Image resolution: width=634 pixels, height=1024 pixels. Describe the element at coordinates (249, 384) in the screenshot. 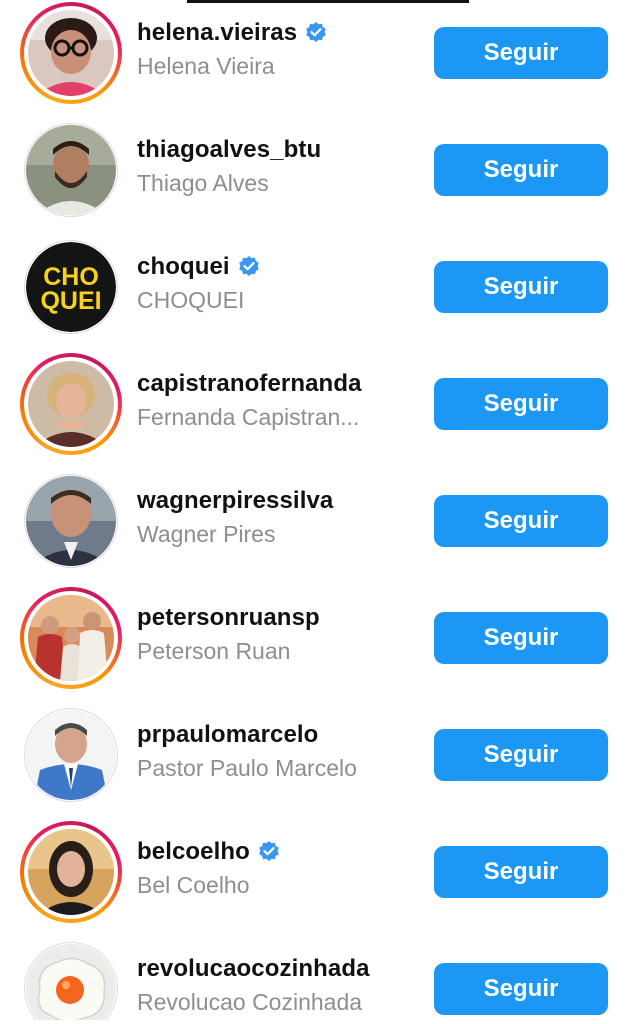

I see `username: capistranofernanda` at that location.